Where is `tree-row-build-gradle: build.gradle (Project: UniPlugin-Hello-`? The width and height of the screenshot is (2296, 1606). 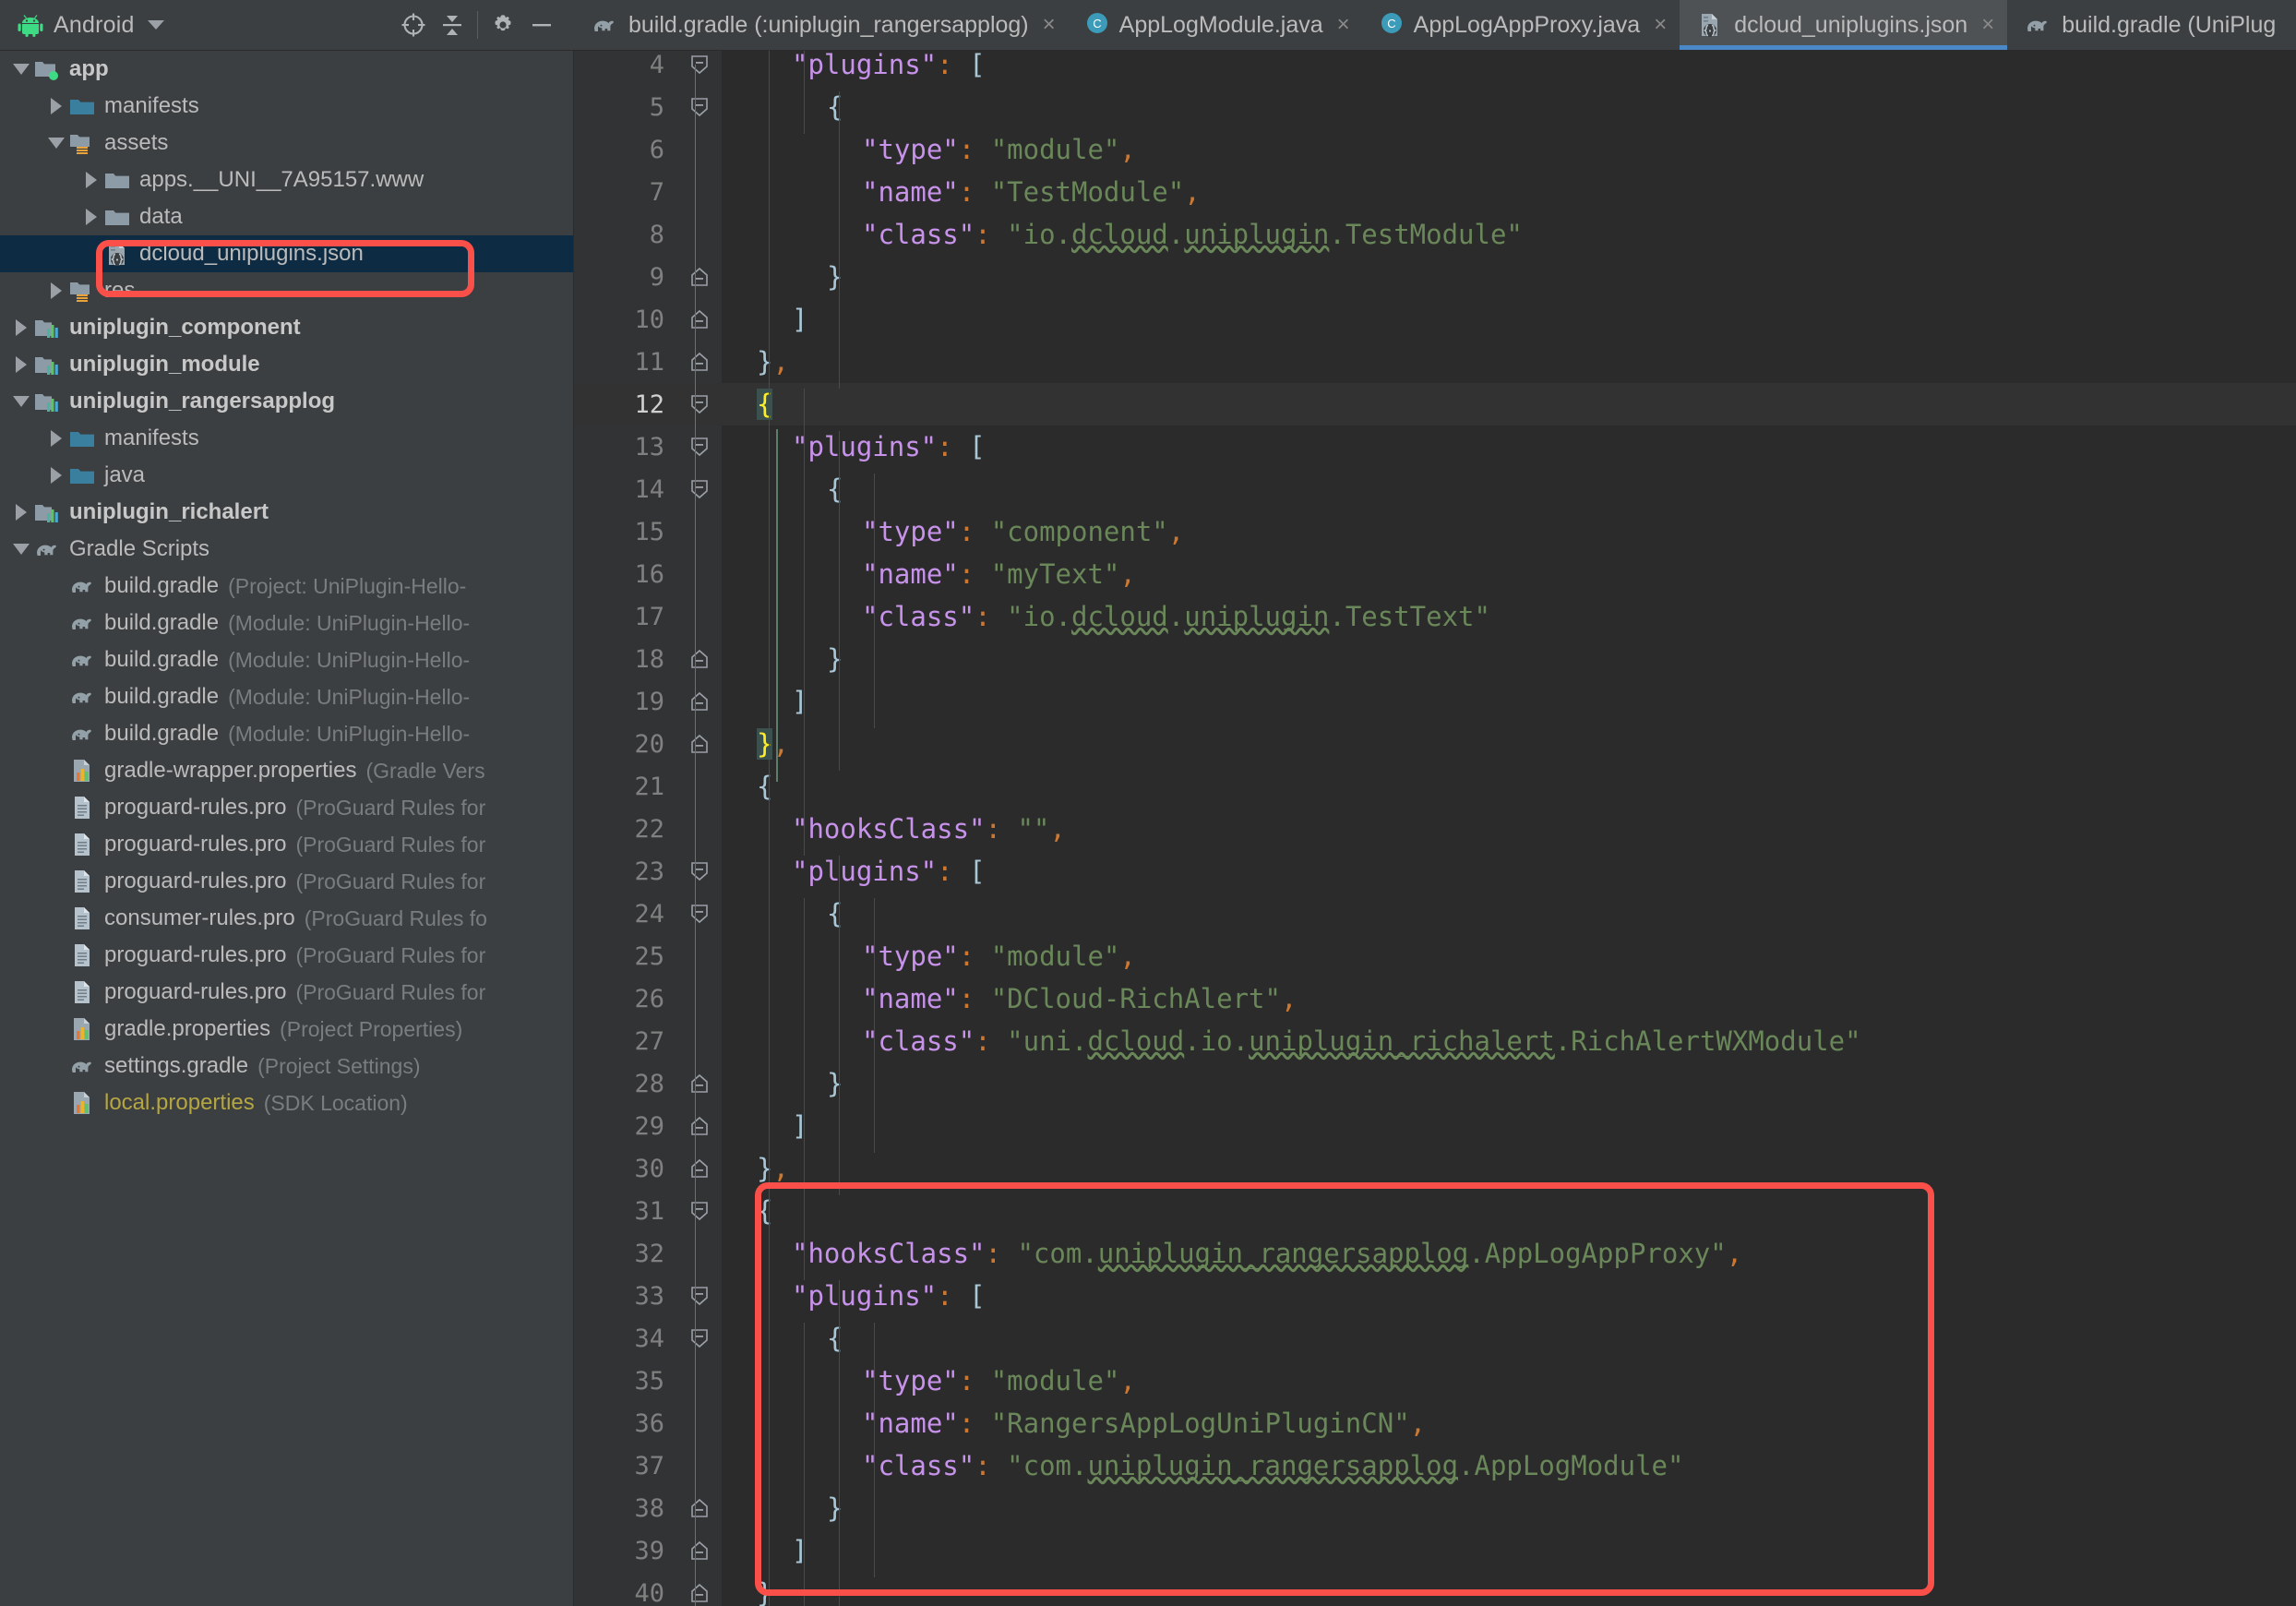
tree-row-build-gradle: build.gradle (Project: UniPlugin-Hello- is located at coordinates (286, 586).